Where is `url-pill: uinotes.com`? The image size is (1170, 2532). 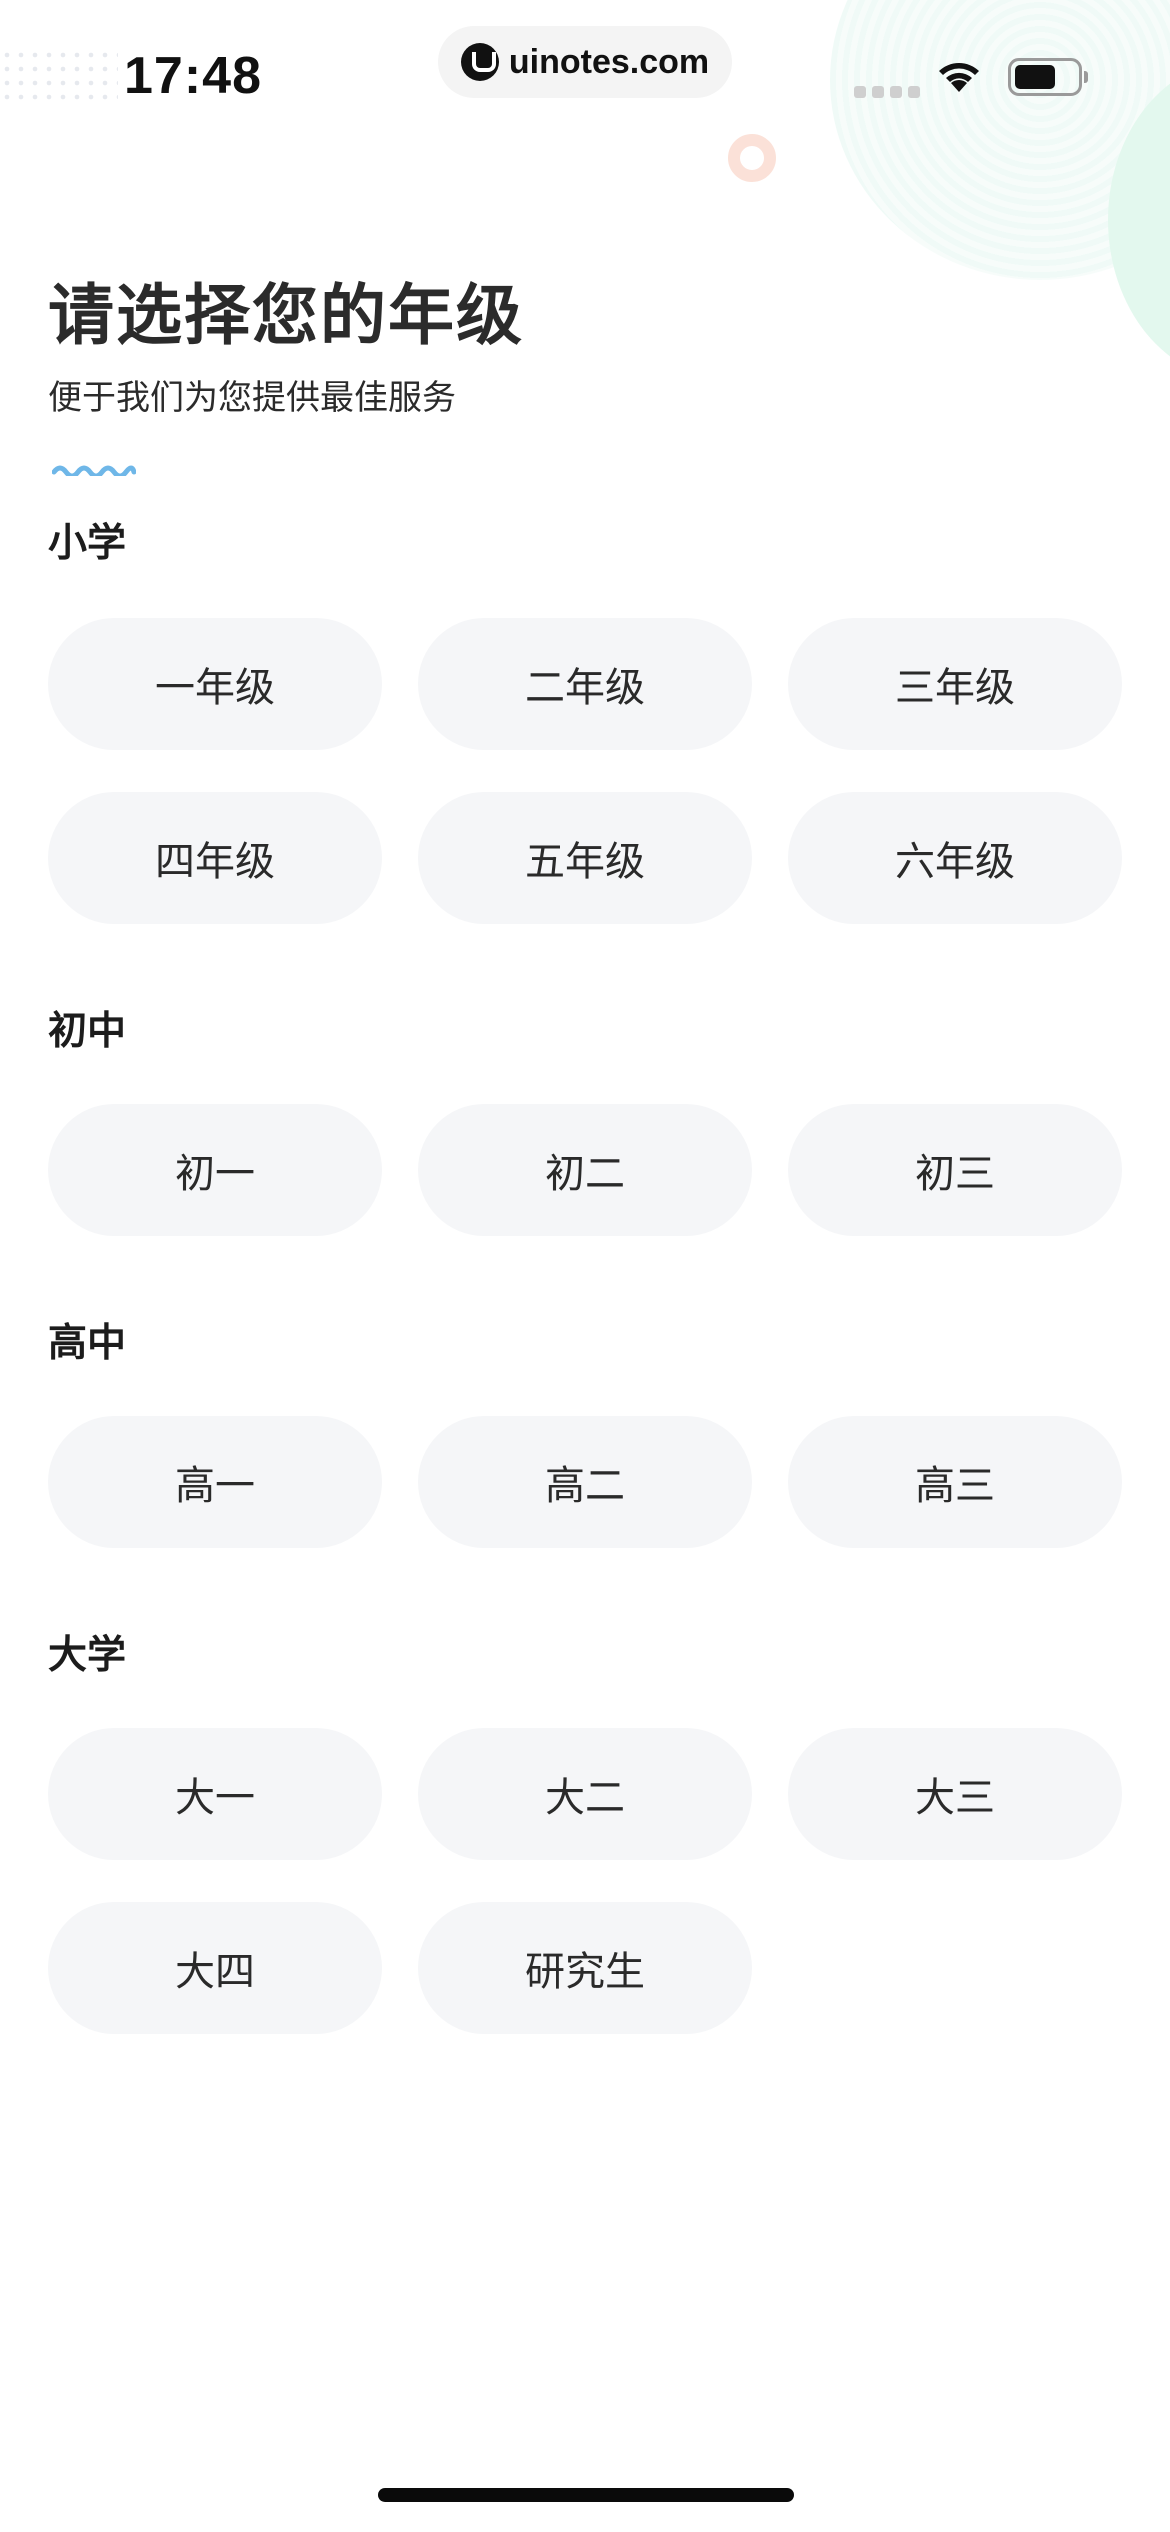
url-pill: uinotes.com is located at coordinates (585, 62).